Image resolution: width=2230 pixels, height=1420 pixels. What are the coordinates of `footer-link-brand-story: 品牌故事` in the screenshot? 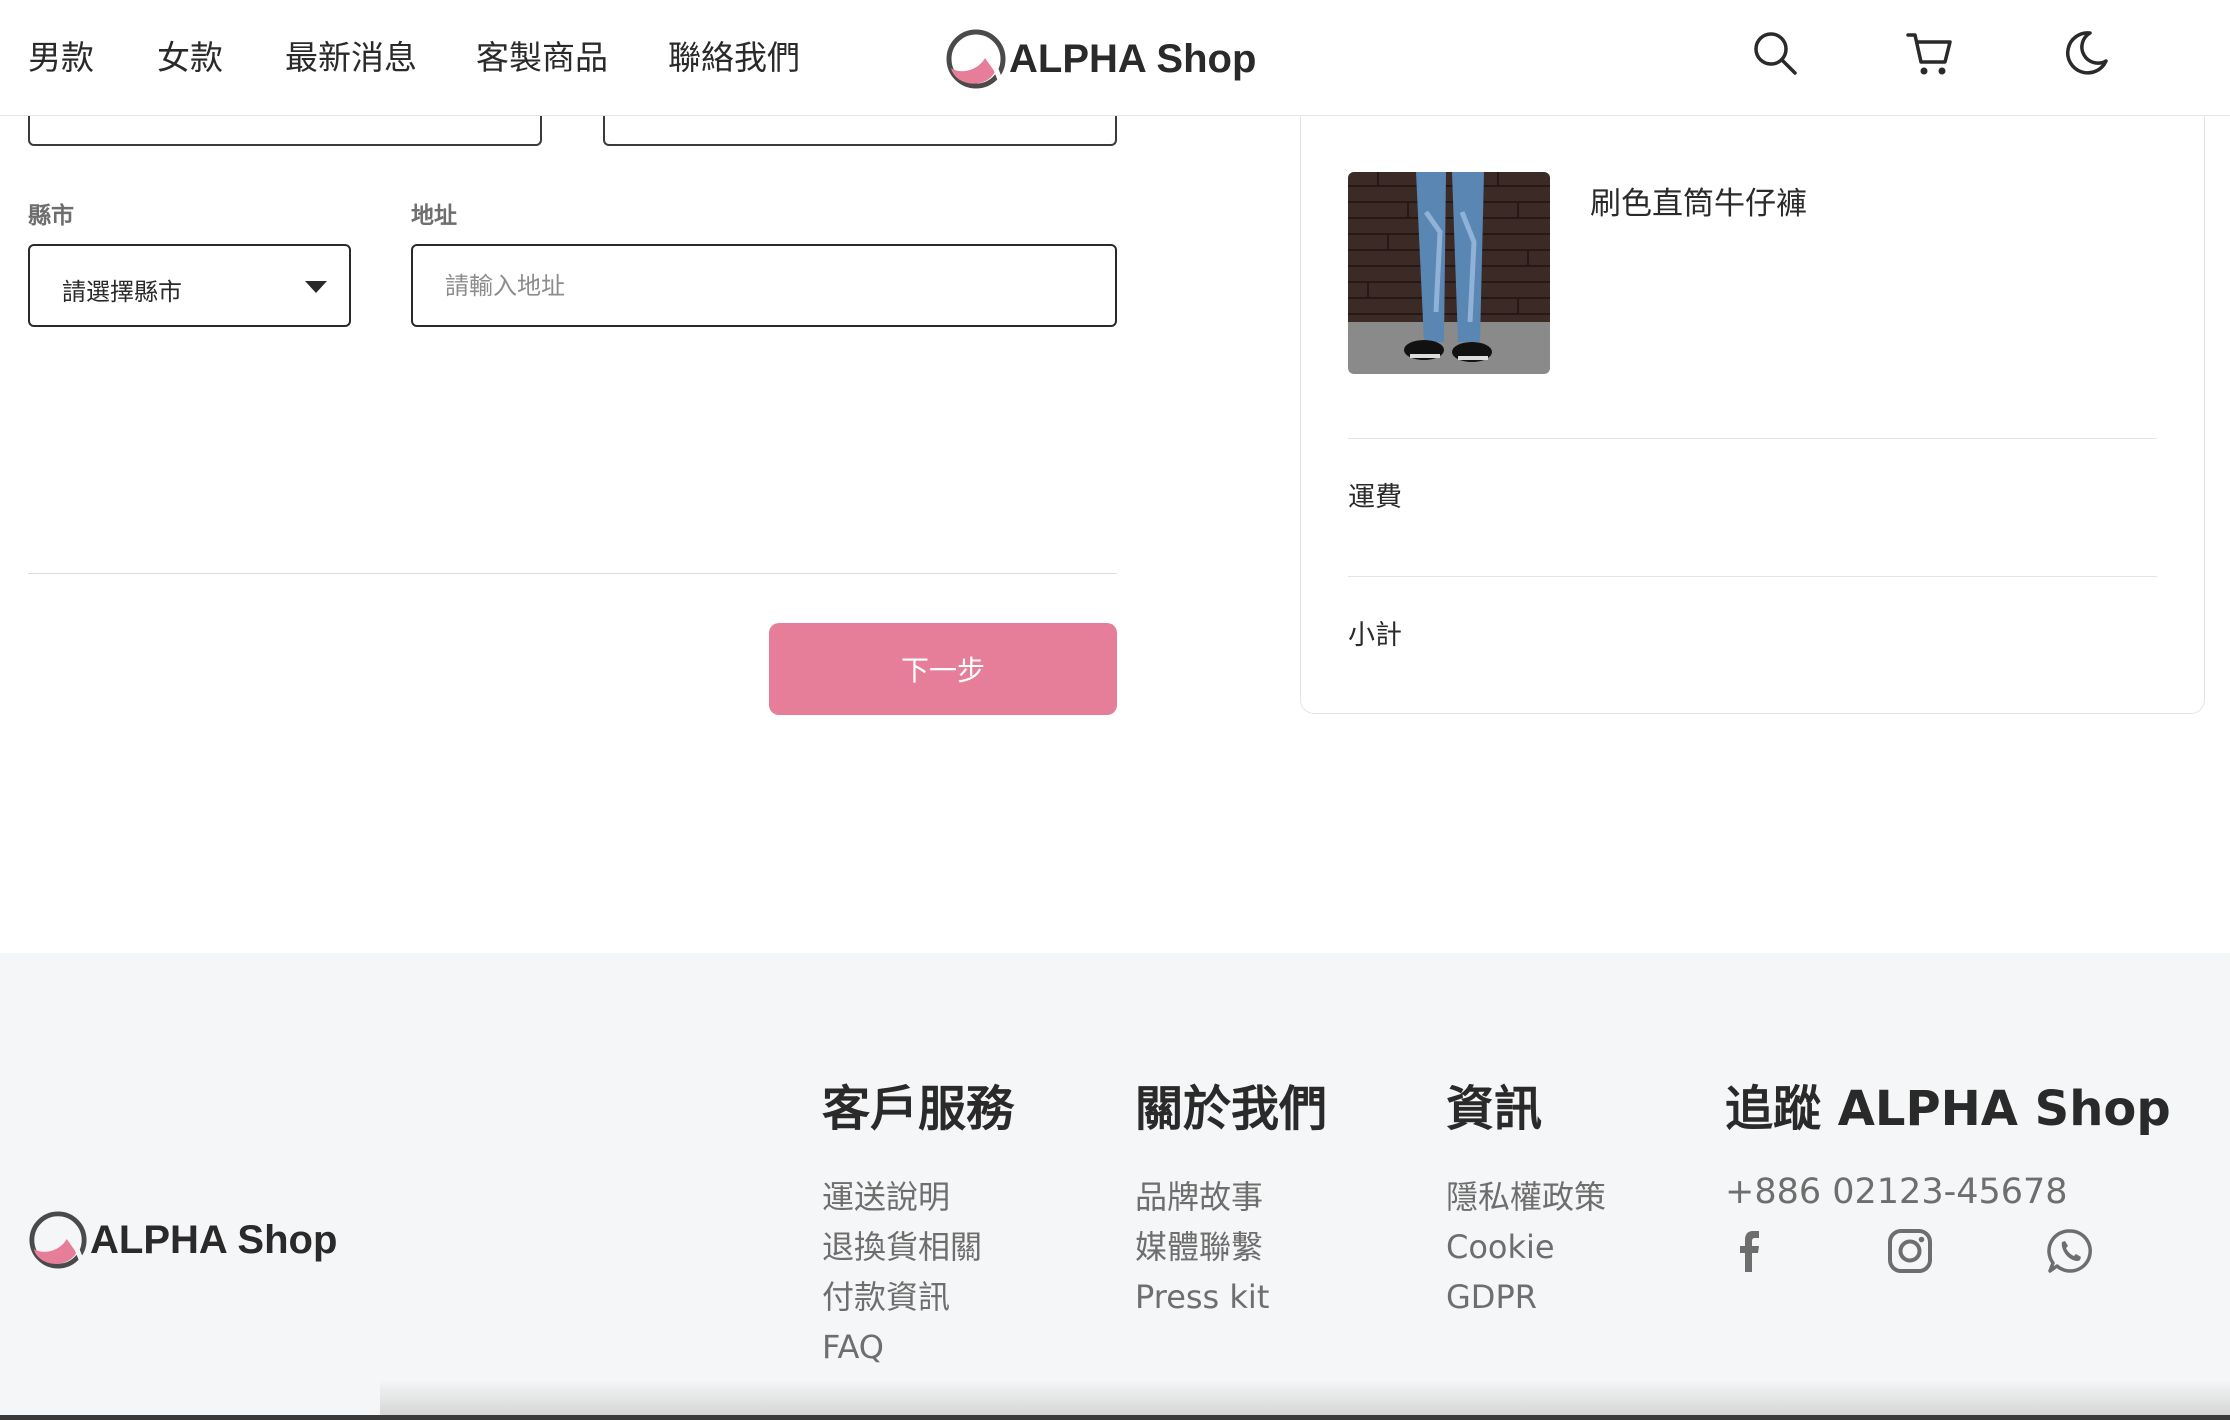 It's located at (1199, 1197).